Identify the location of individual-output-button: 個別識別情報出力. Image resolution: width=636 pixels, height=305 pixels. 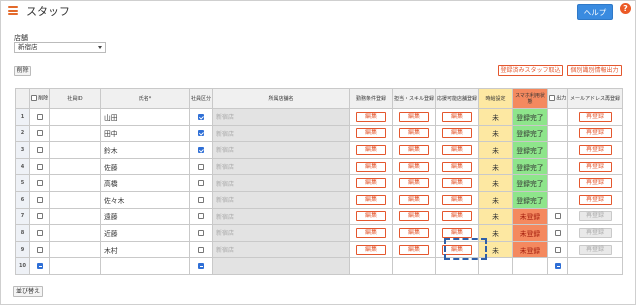
(594, 70).